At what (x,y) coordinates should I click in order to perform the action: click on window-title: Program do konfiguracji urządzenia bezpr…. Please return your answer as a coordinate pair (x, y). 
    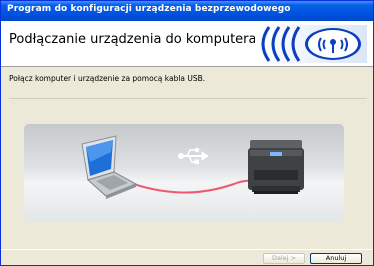
    Looking at the image, I should click on (149, 9).